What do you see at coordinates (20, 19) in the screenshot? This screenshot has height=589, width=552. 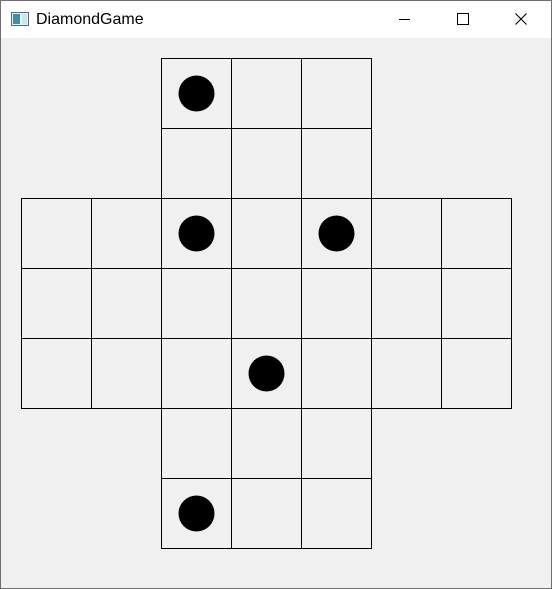 I see `app-window-icon` at bounding box center [20, 19].